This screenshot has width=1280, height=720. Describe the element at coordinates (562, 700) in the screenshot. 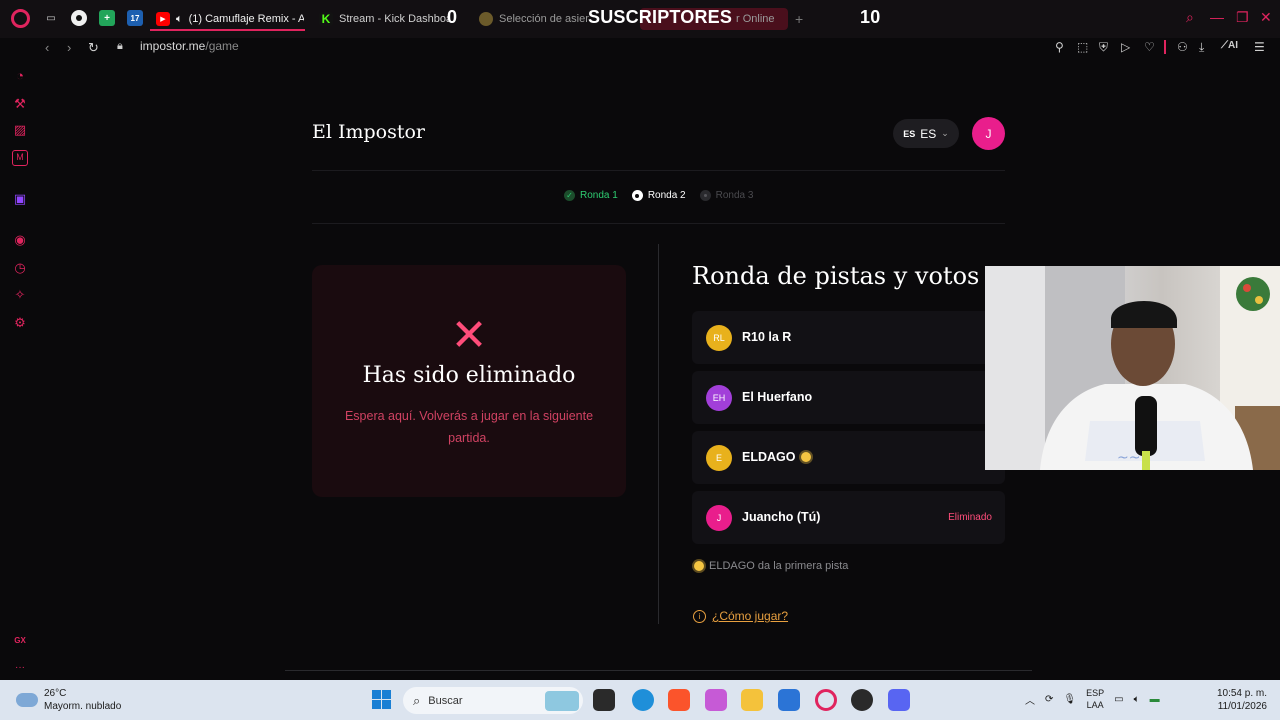

I see `search-highlight-icon` at that location.